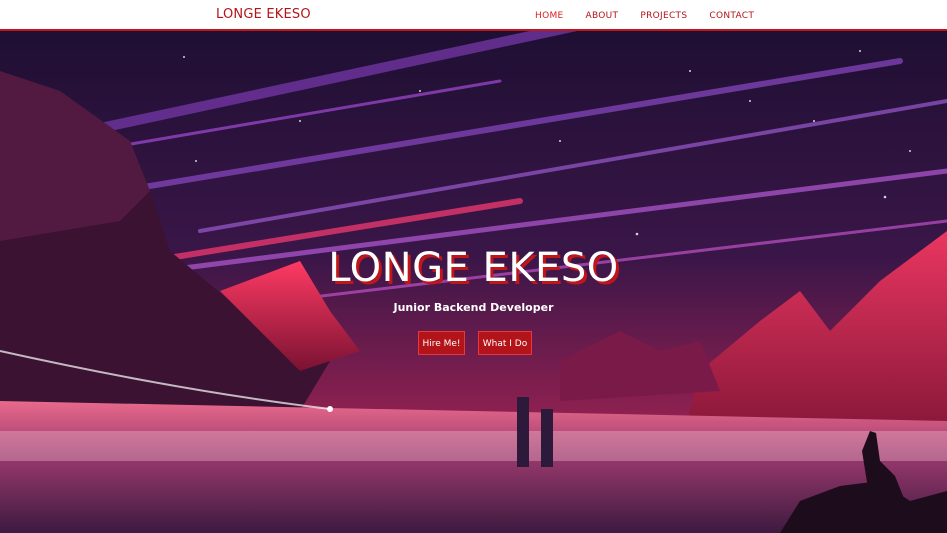  I want to click on nav-menu: HOME ABOUT PROJECTS CONTACT, so click(655, 15).